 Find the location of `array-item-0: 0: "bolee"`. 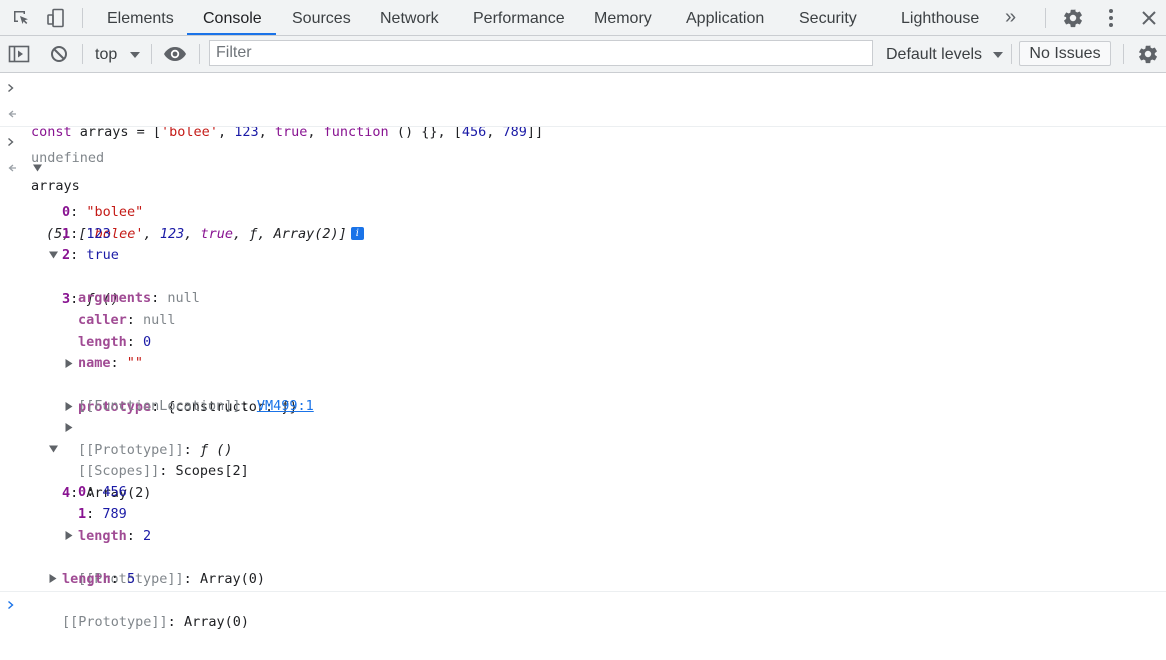

array-item-0: 0: "bolee" is located at coordinates (103, 212).